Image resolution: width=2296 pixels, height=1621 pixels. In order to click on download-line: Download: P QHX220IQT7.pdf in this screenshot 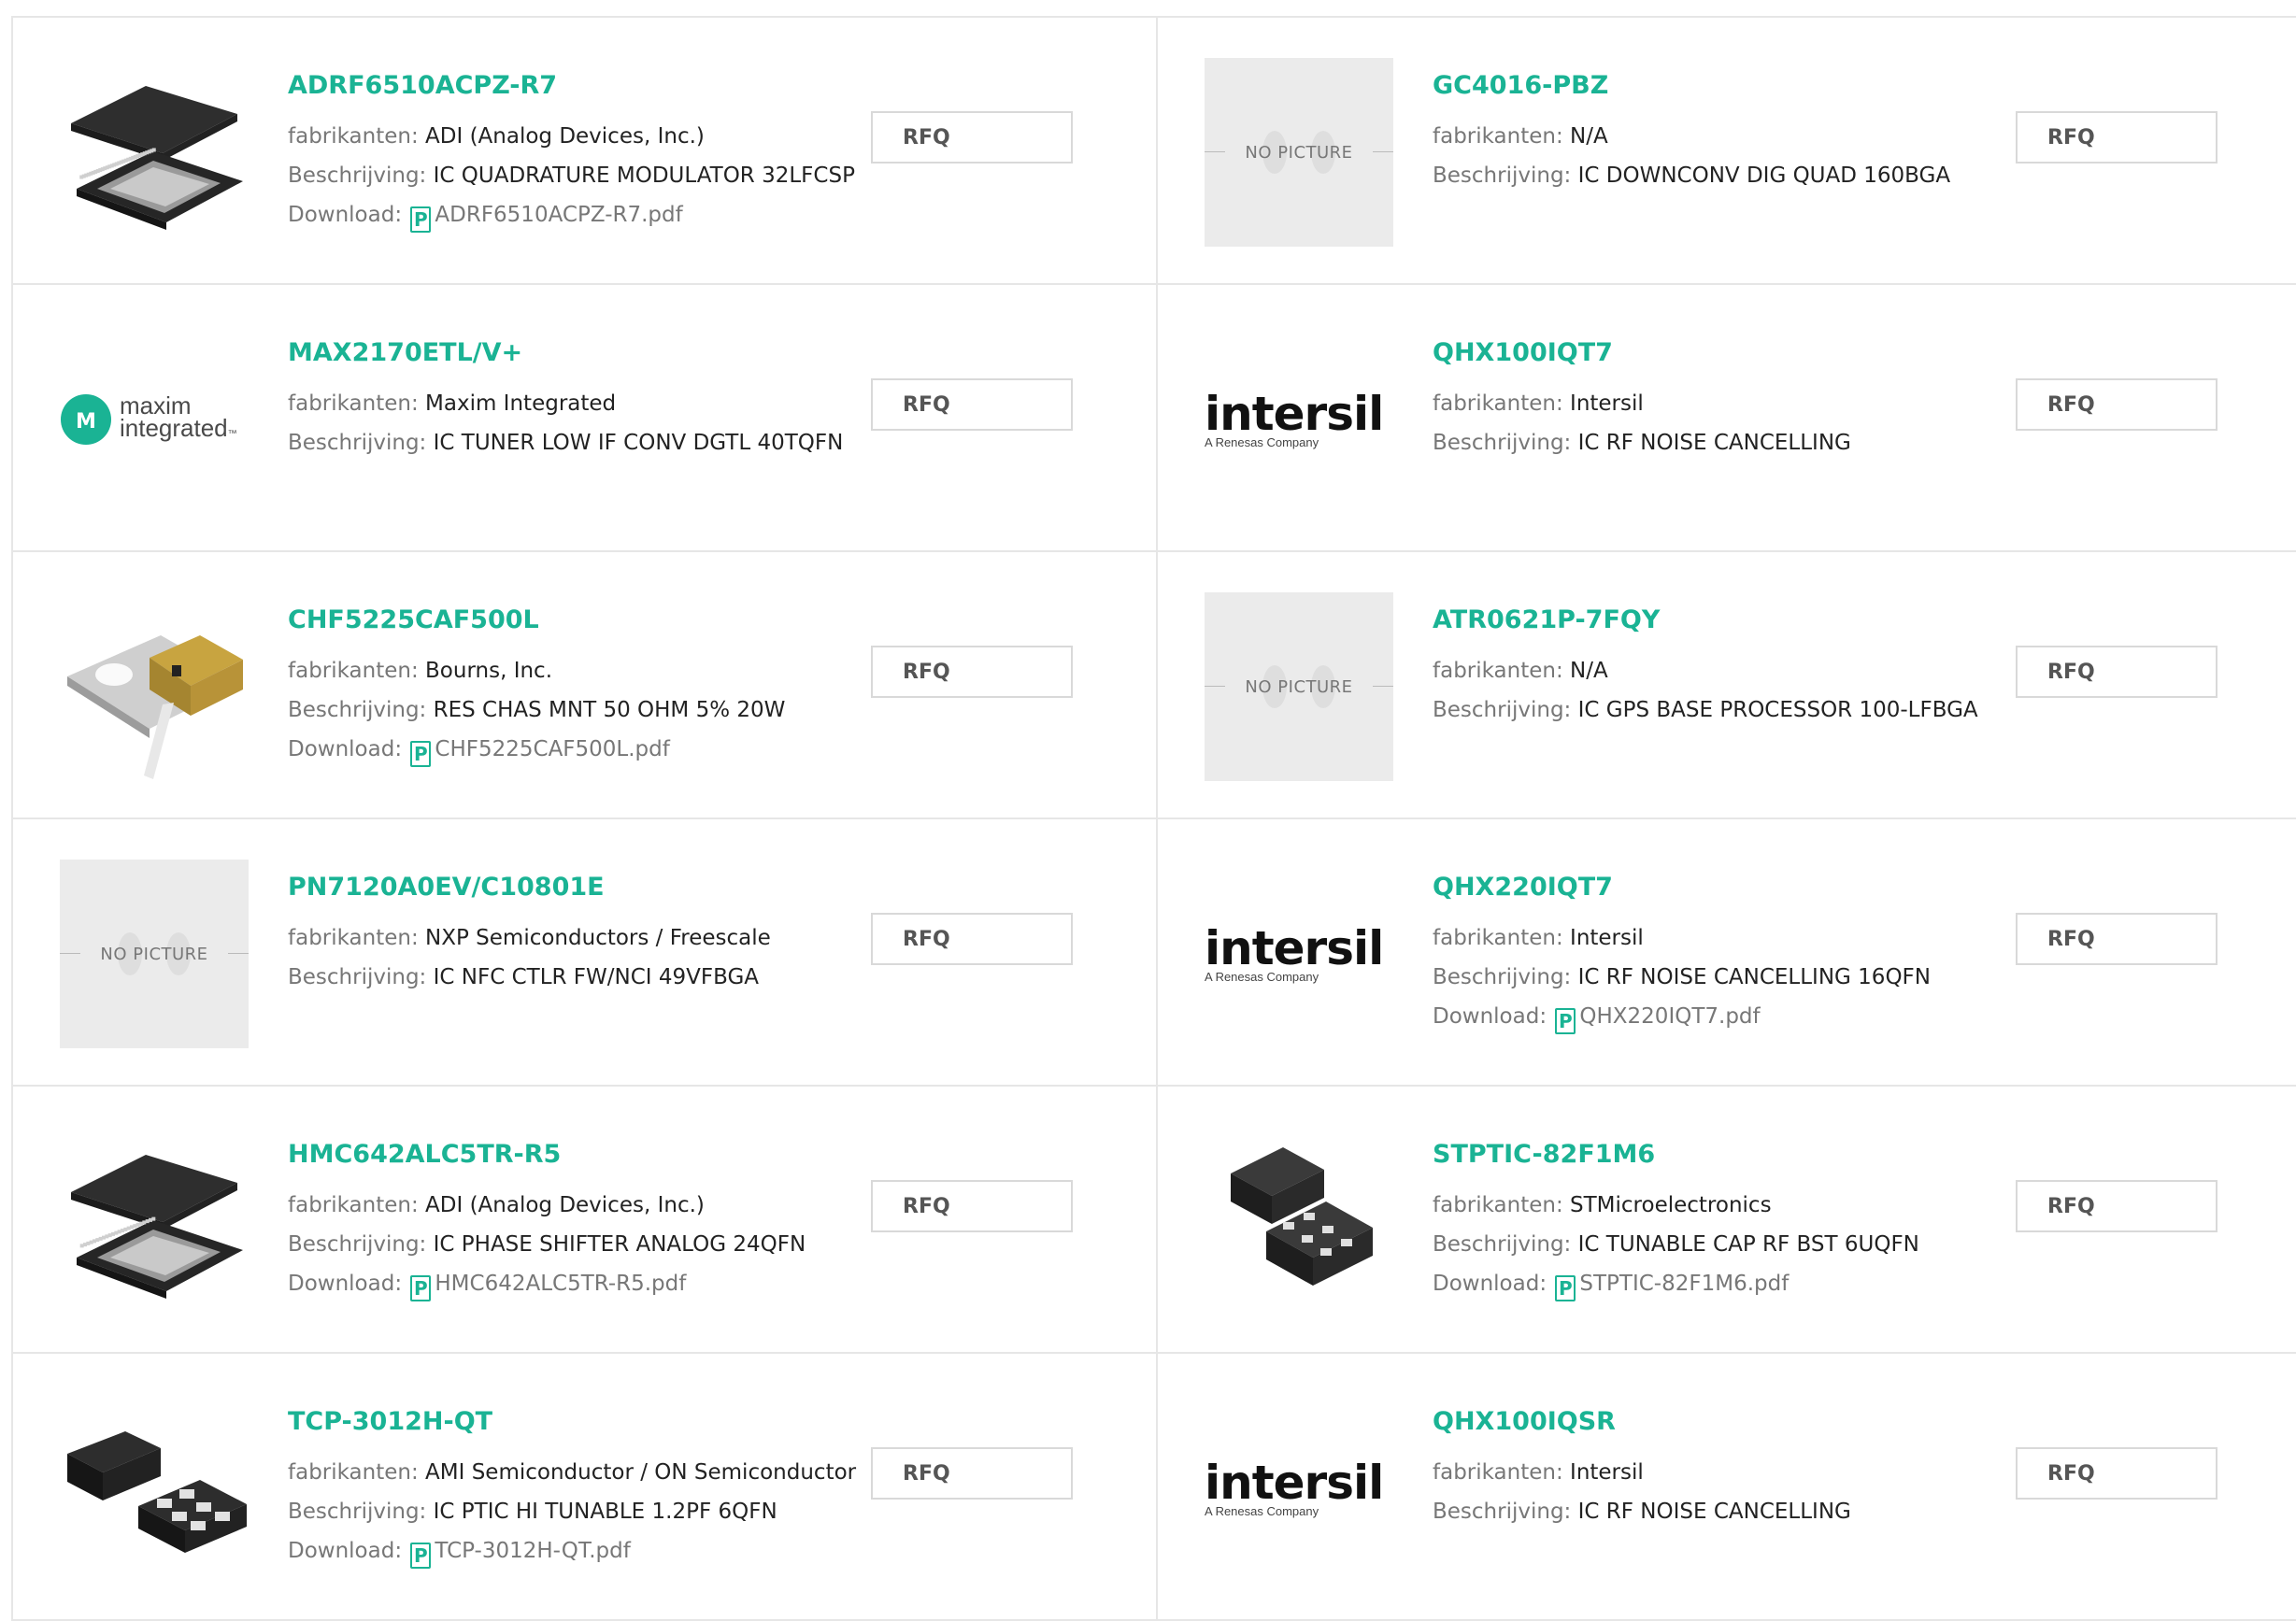, I will do `click(1722, 1016)`.